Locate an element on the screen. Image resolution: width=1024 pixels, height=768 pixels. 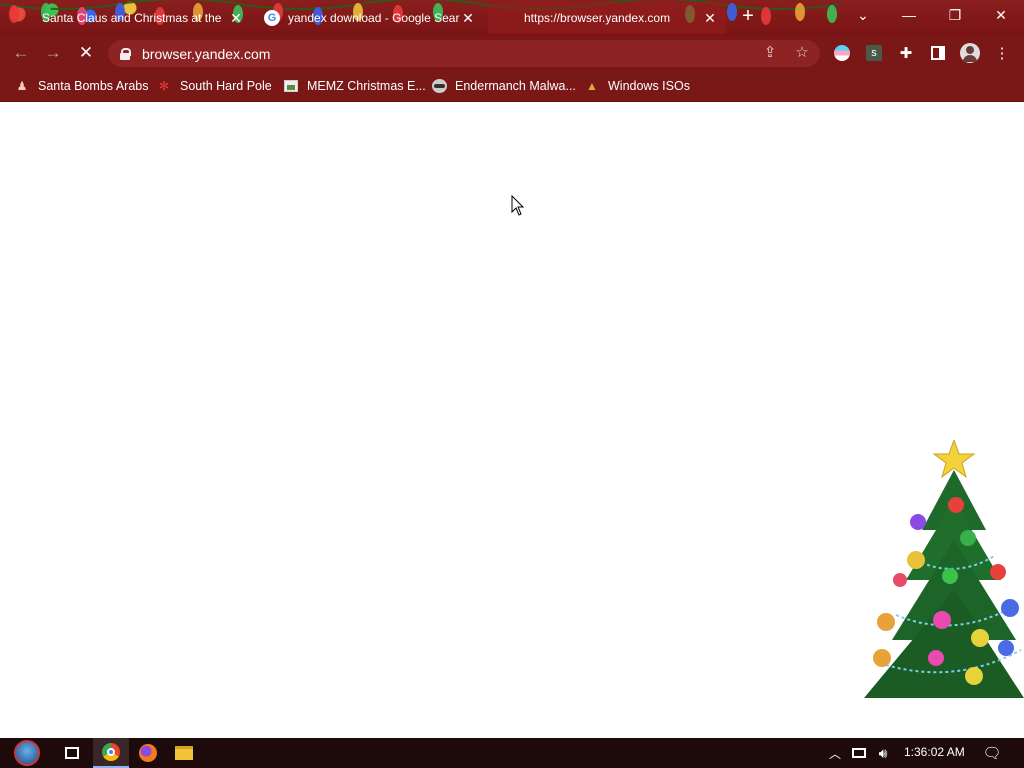
extensions-puzzle-icon: ✚ is located at coordinates (906, 53).